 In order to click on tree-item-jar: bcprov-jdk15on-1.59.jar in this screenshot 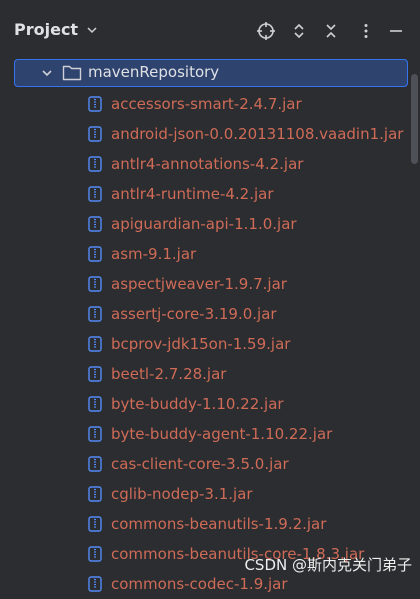, I will do `click(189, 344)`.